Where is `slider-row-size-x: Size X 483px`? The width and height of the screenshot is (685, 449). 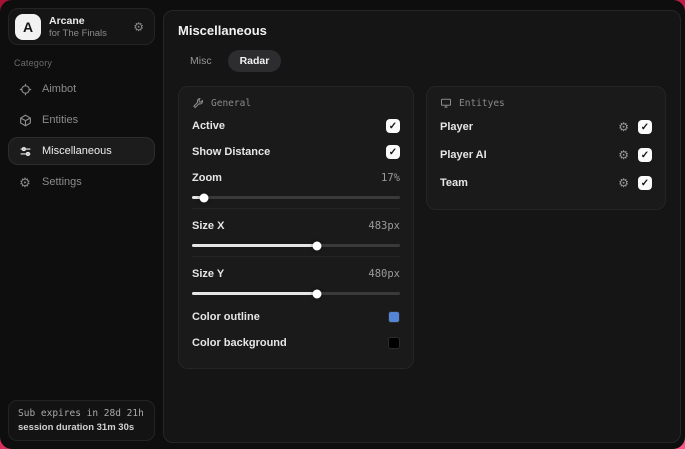
slider-row-size-x: Size X 483px is located at coordinates (296, 226).